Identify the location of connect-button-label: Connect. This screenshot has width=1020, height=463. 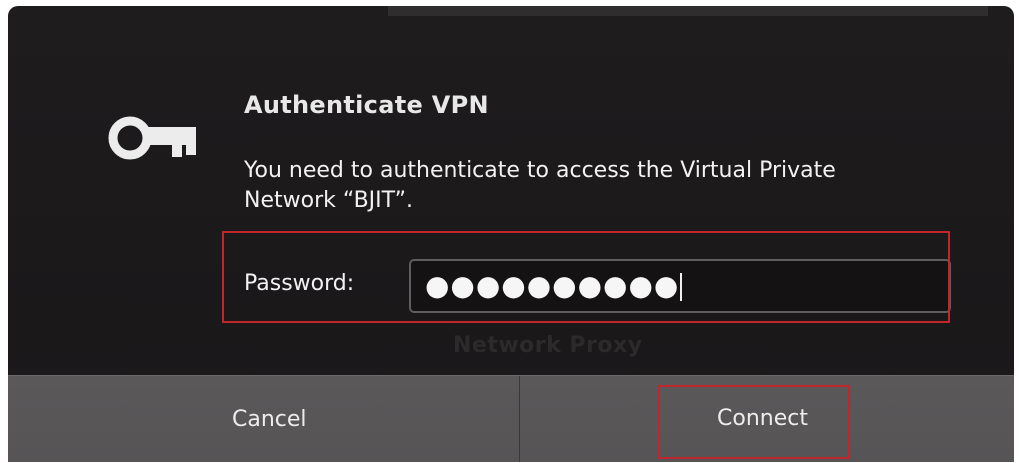
(762, 418).